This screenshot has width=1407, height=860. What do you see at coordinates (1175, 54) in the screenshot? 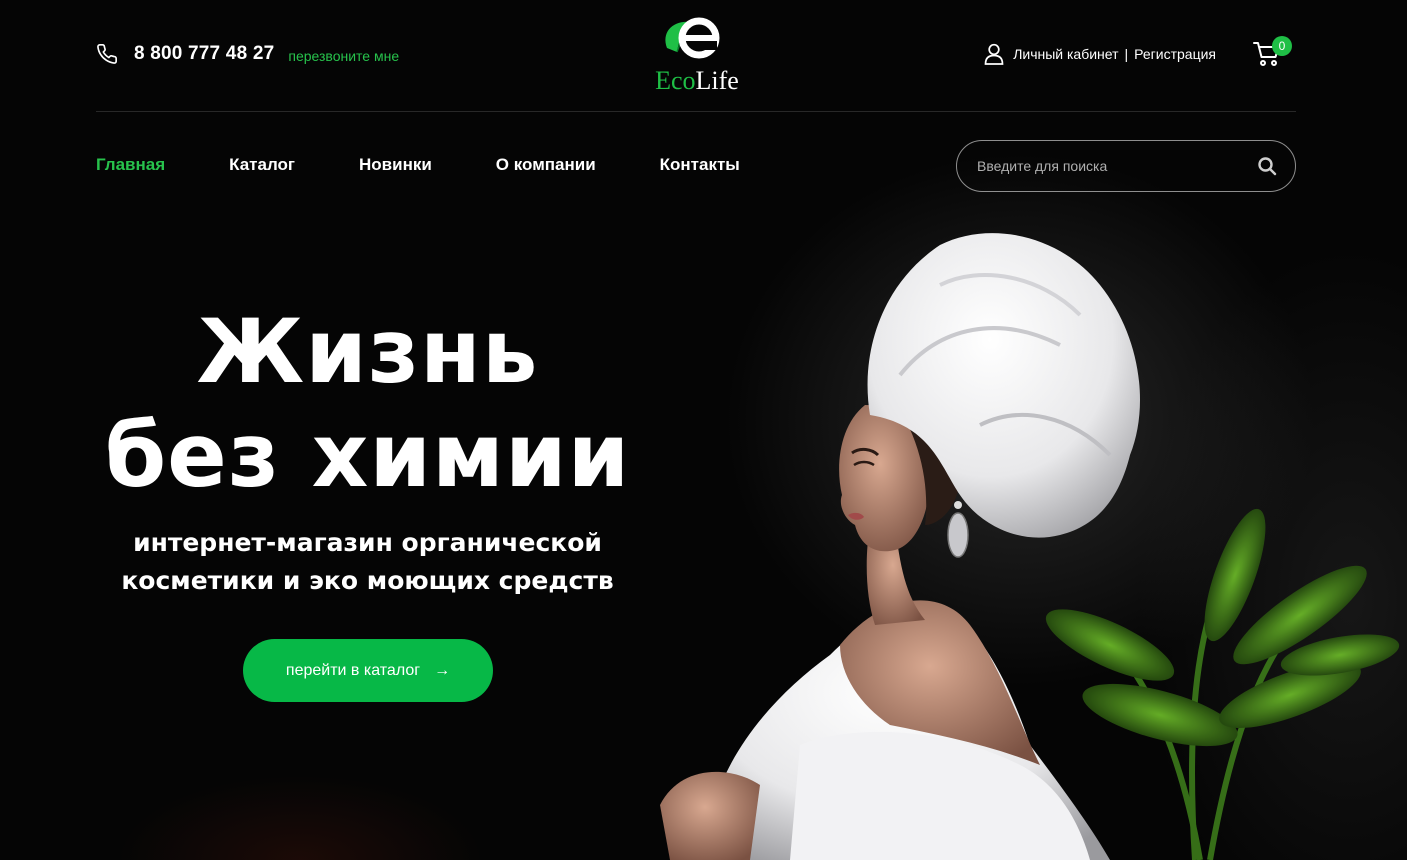
I see `register-link: Регистрация` at bounding box center [1175, 54].